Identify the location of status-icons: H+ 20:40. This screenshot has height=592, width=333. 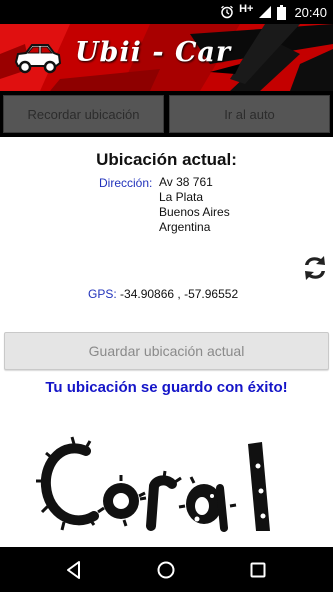
(273, 12).